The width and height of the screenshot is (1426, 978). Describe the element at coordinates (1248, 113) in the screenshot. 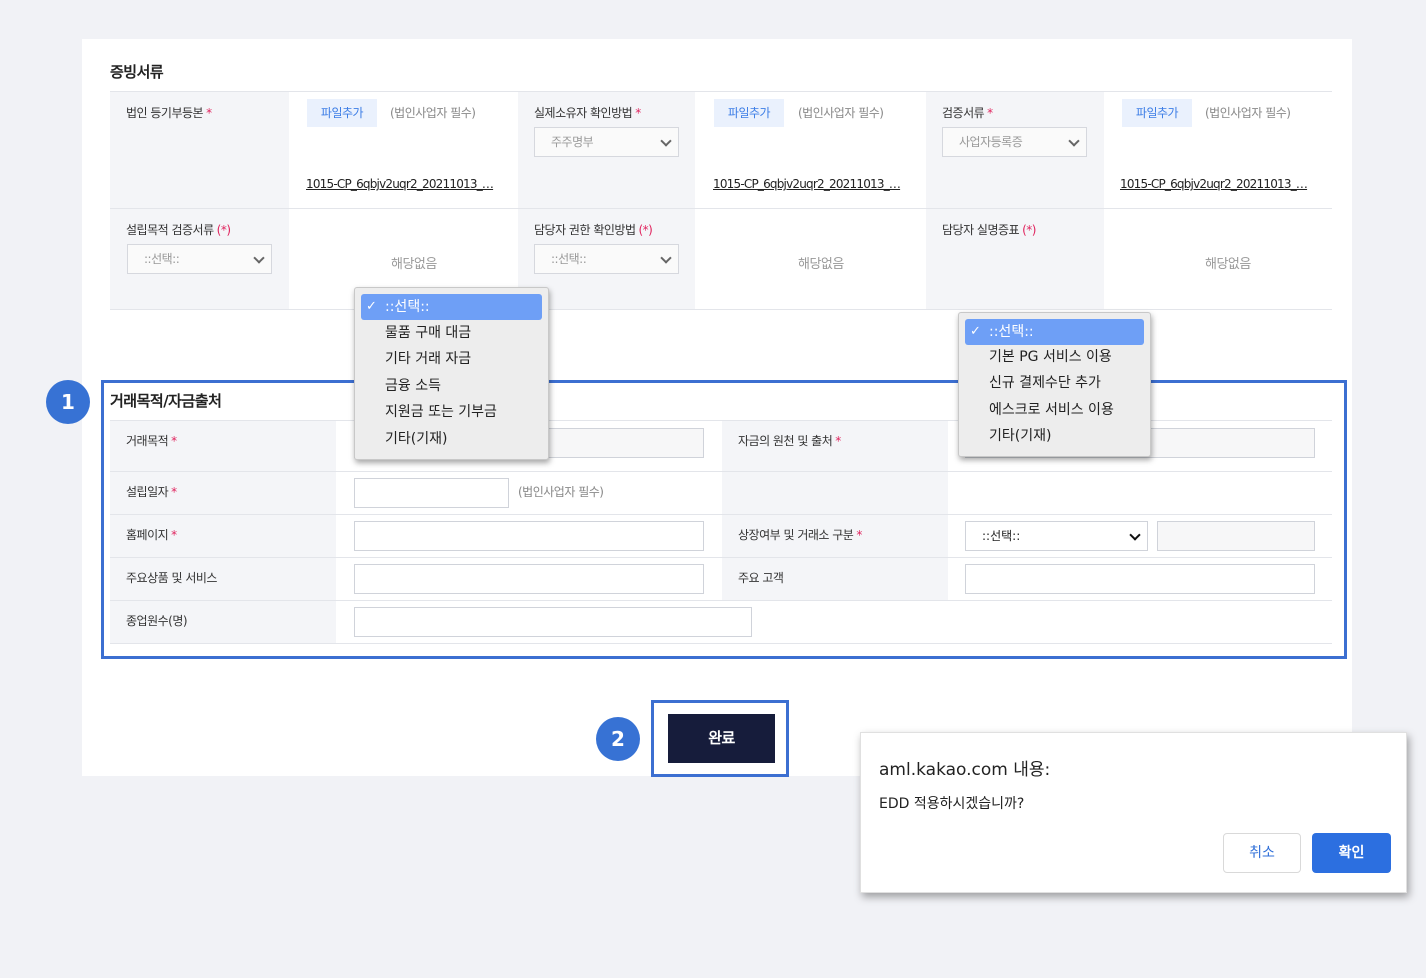

I see `required-hint-3: (법인사업자 필수)` at that location.